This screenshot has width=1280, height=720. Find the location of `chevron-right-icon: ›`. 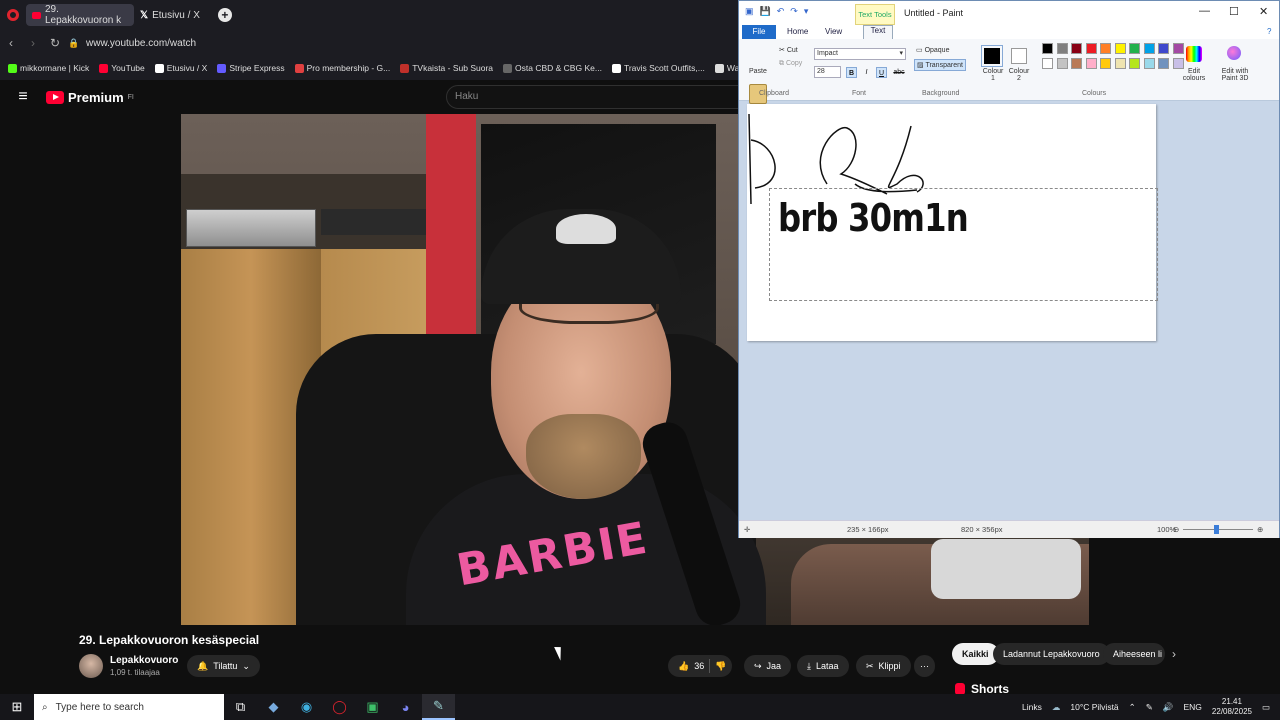

chevron-right-icon: › is located at coordinates (1174, 654).